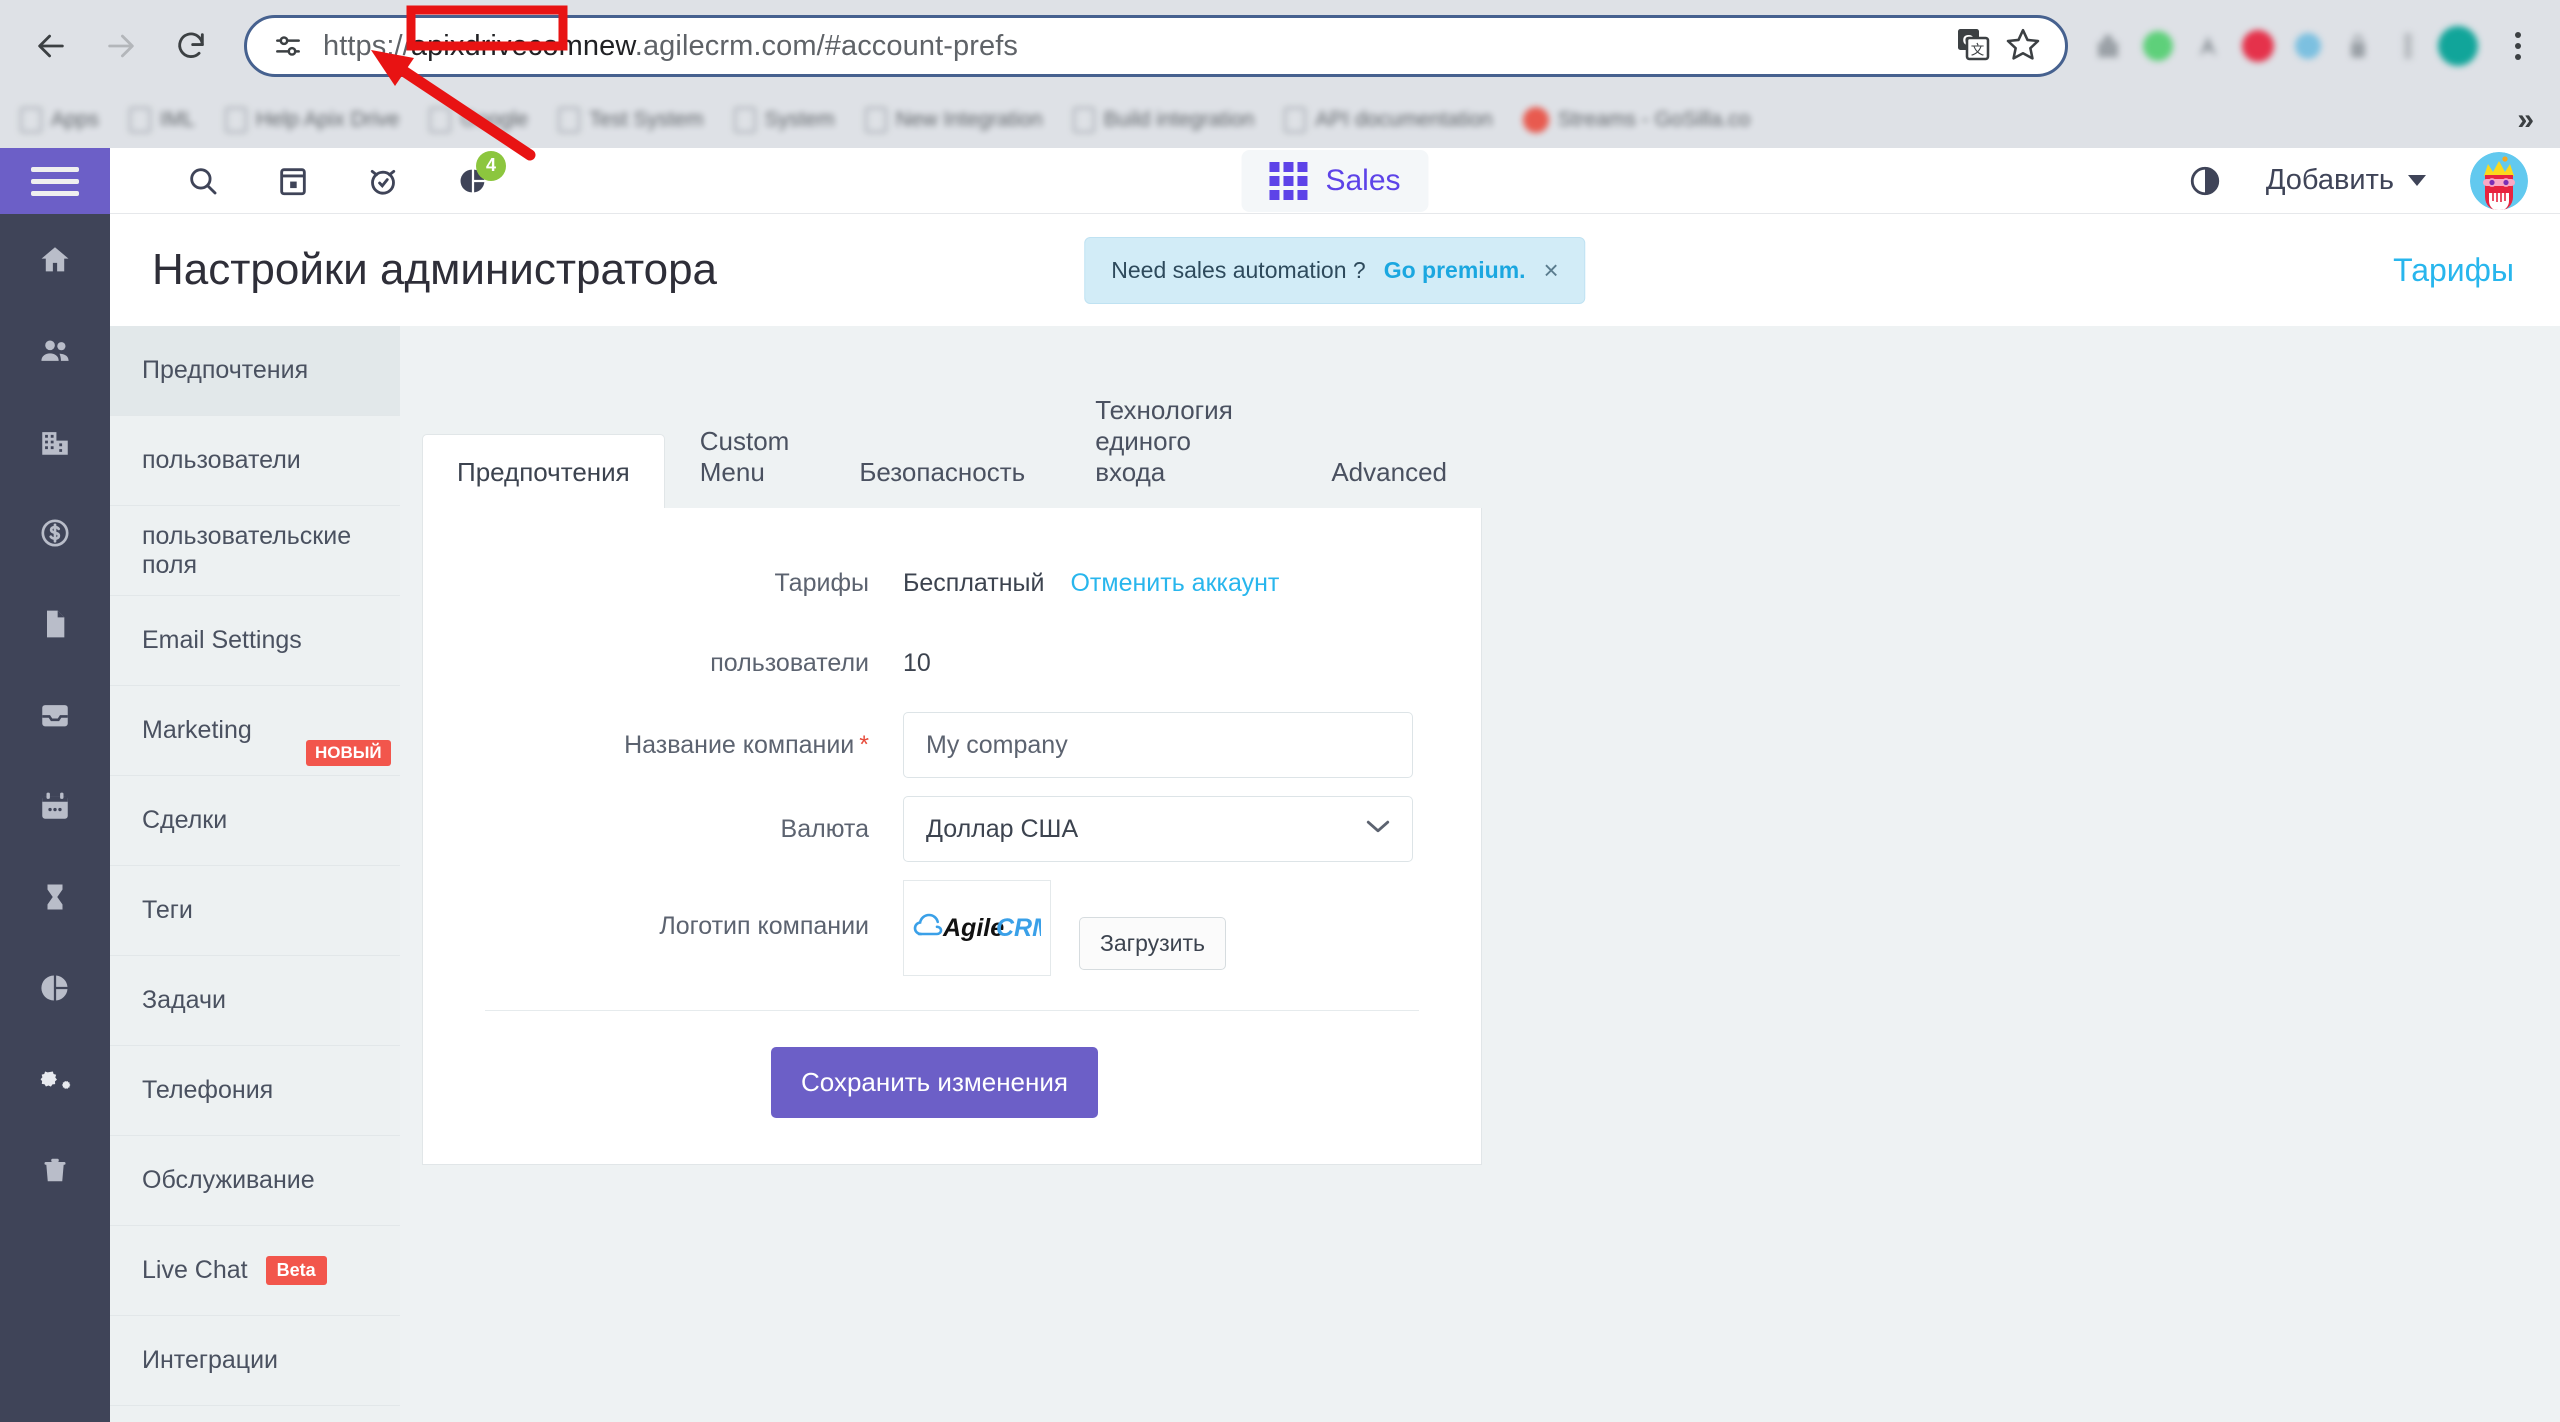 This screenshot has height=1422, width=2560. Describe the element at coordinates (296, 1270) in the screenshot. I see `beta-badge: Beta` at that location.